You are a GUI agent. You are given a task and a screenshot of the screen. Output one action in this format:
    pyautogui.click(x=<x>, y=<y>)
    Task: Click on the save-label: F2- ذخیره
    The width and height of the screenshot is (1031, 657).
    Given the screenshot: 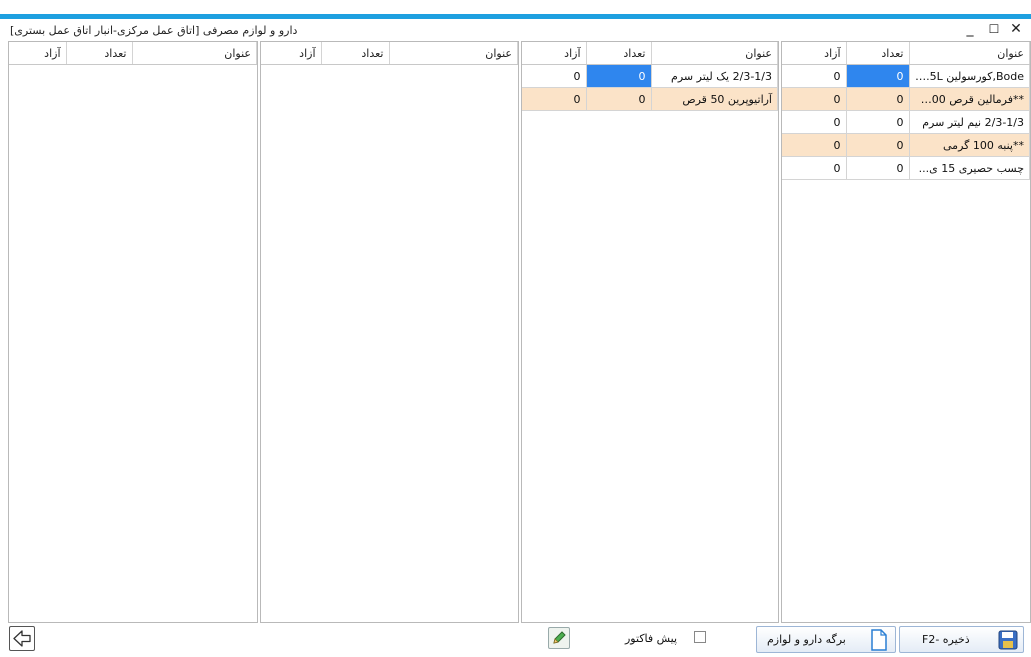 What is the action you would take?
    pyautogui.click(x=946, y=639)
    